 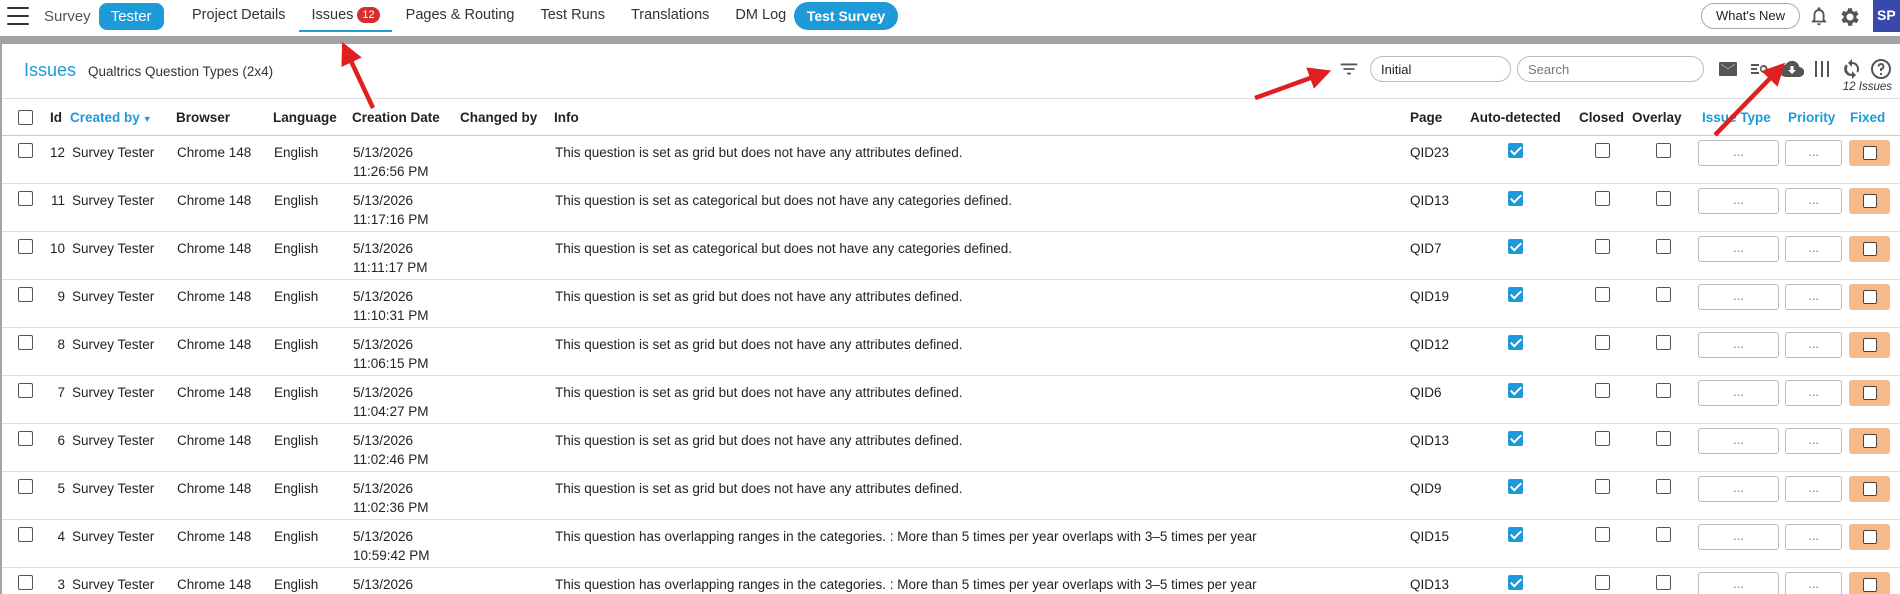 I want to click on header-overlay: Overlay, so click(x=1657, y=117).